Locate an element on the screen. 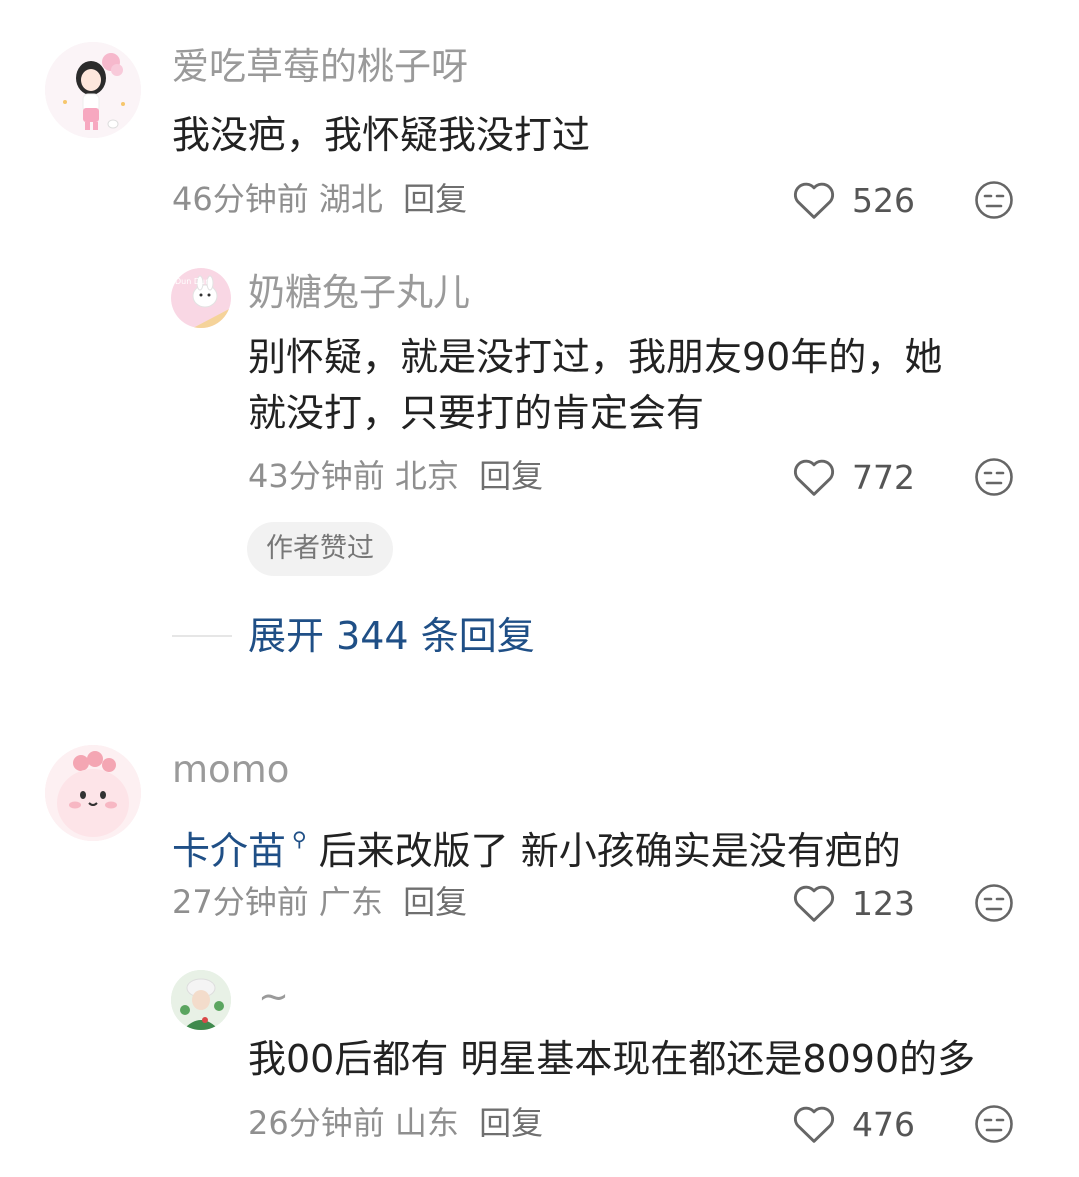 The height and width of the screenshot is (1177, 1079). comment-content: 卡介苗 ⚲ 后来改版了 新小孩确实是没有疤的 is located at coordinates (536, 845).